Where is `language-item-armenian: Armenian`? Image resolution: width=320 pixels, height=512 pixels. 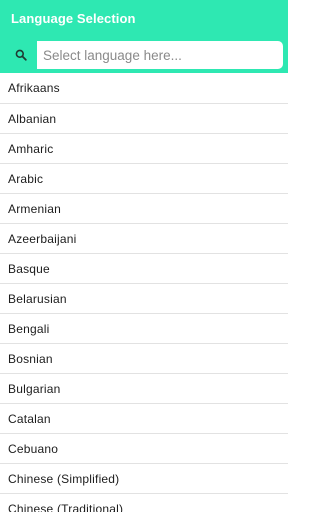 language-item-armenian: Armenian is located at coordinates (144, 209).